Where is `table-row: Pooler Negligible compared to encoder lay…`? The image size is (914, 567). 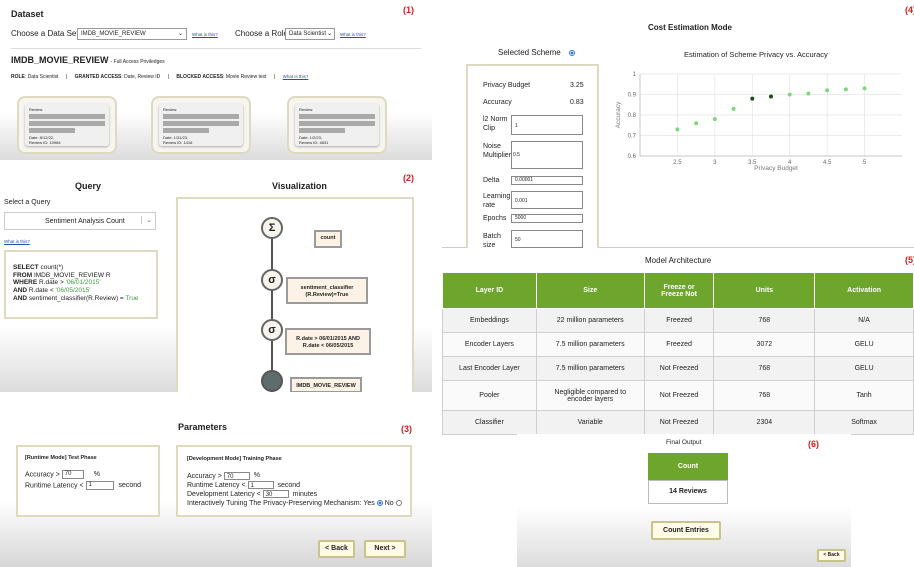 table-row: Pooler Negligible compared to encoder lay… is located at coordinates (678, 395).